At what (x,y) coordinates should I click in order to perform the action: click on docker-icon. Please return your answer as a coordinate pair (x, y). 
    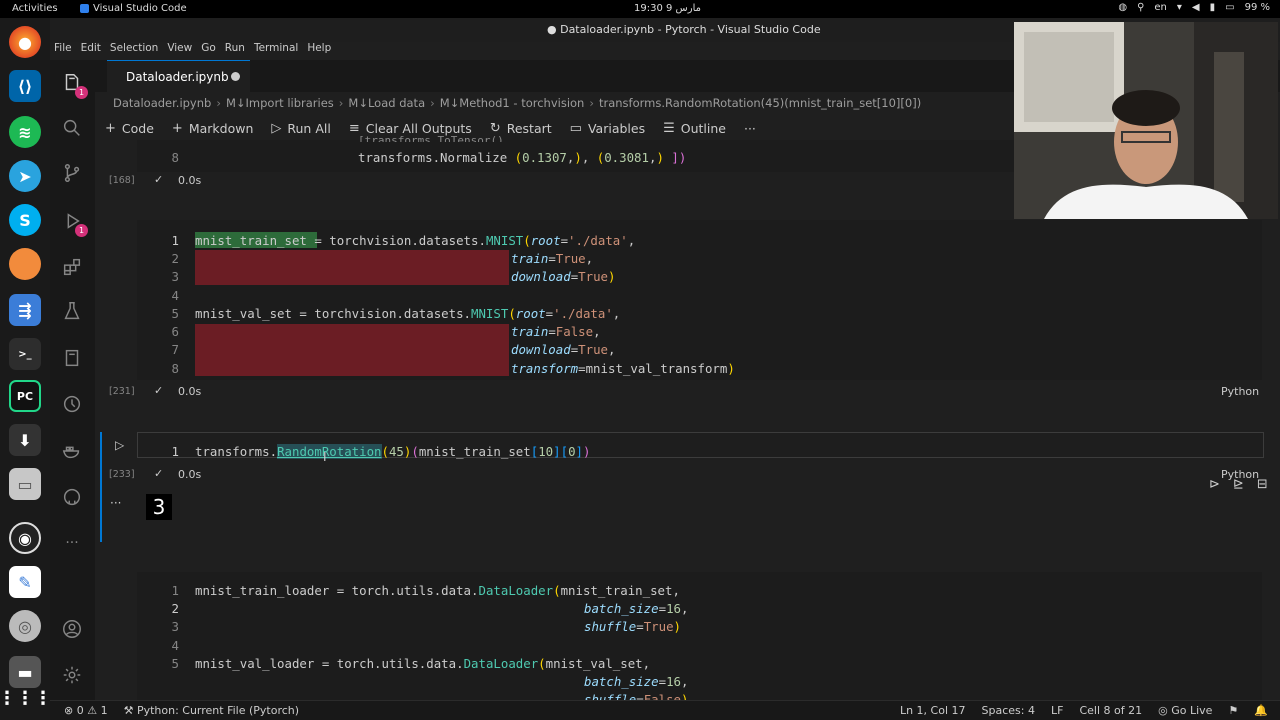
    Looking at the image, I should click on (72, 451).